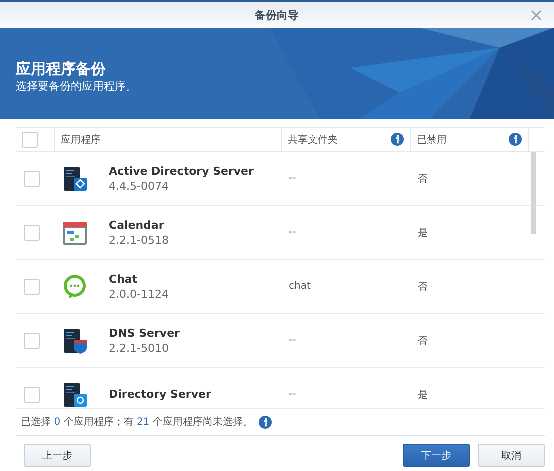  Describe the element at coordinates (30, 140) in the screenshot. I see `select-all-checkbox` at that location.